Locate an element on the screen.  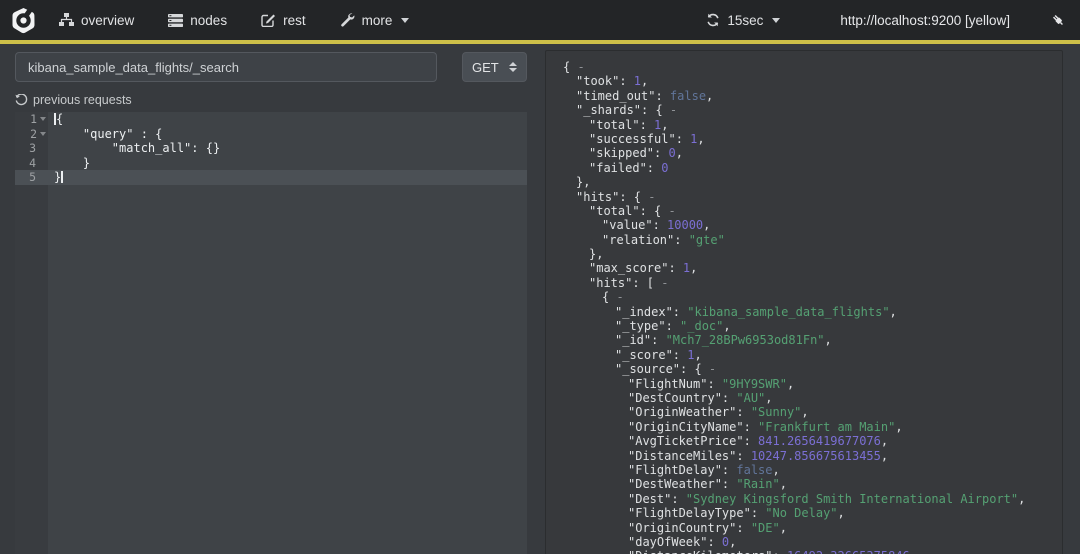
nav-item-more: more is located at coordinates (375, 20).